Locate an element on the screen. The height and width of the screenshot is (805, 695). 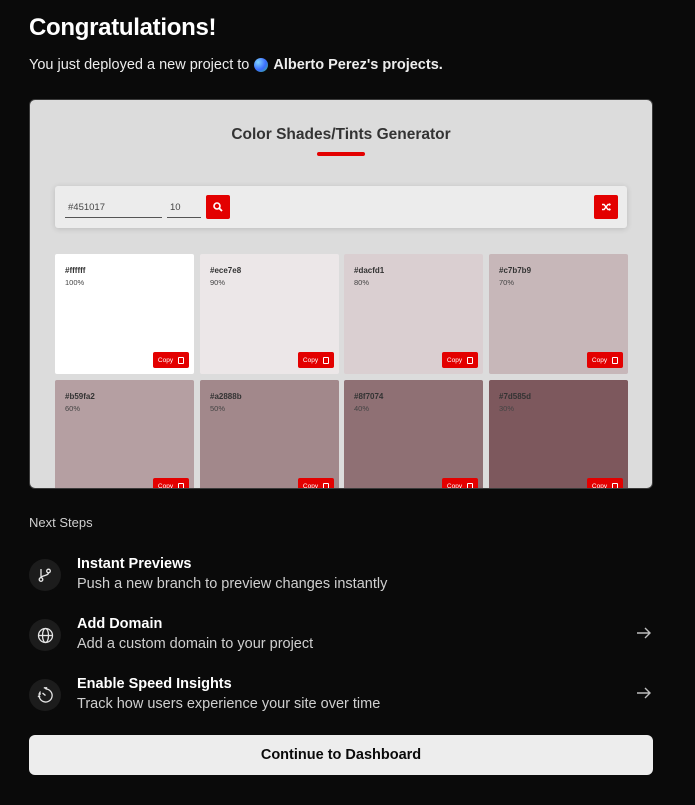
search-icon is located at coordinates (218, 207).